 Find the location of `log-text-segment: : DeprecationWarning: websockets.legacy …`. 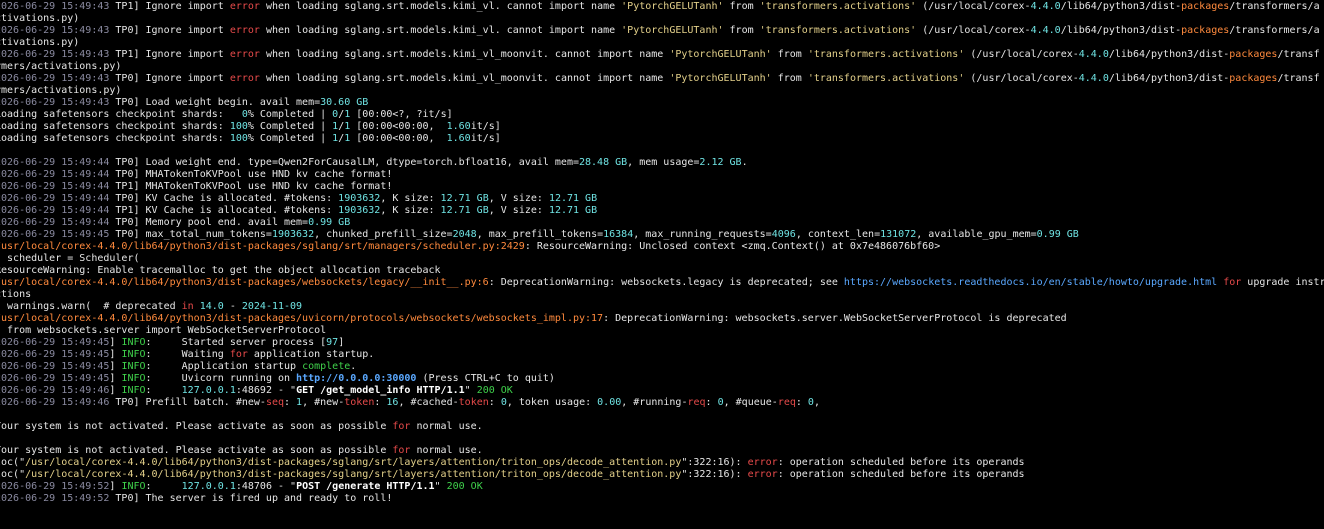

log-text-segment: : DeprecationWarning: websockets.legacy … is located at coordinates (666, 282).